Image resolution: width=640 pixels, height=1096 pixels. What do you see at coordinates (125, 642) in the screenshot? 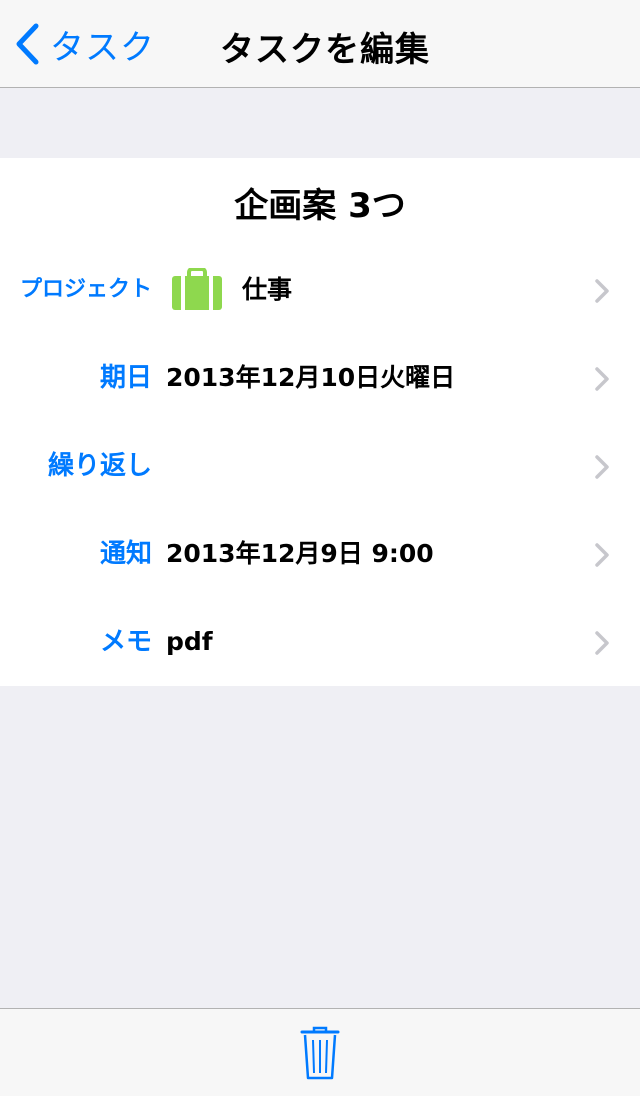
I see `memo-label: メモ` at bounding box center [125, 642].